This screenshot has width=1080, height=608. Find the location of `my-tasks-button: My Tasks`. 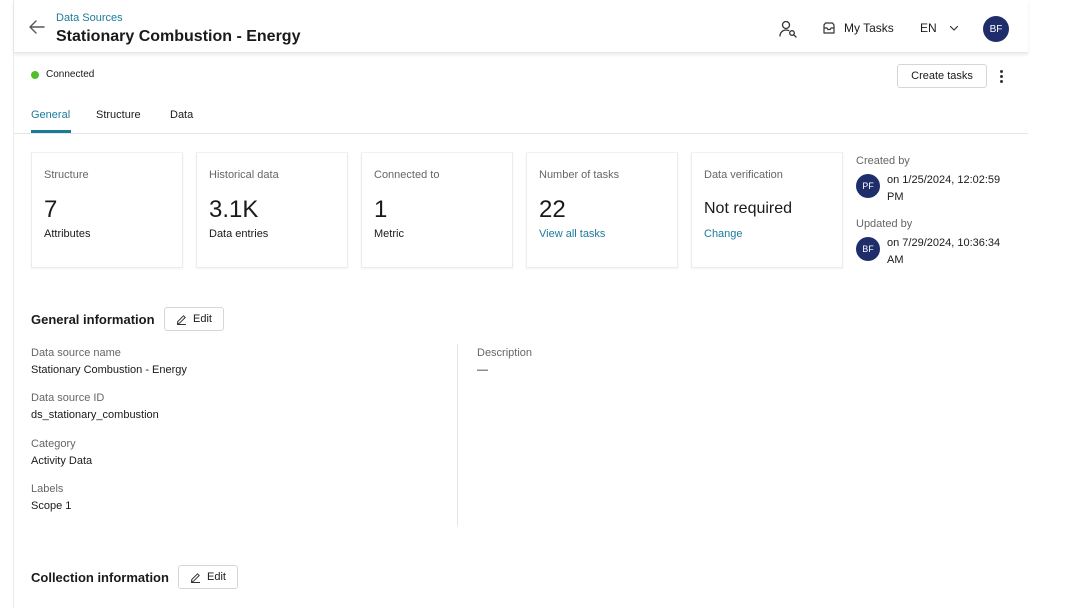

my-tasks-button: My Tasks is located at coordinates (858, 28).